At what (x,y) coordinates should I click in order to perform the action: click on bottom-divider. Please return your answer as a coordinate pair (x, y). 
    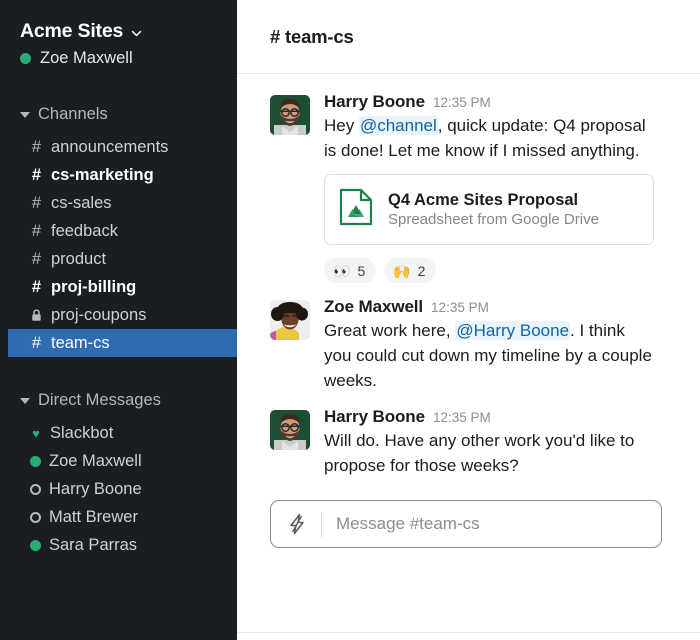
    Looking at the image, I should click on (468, 632).